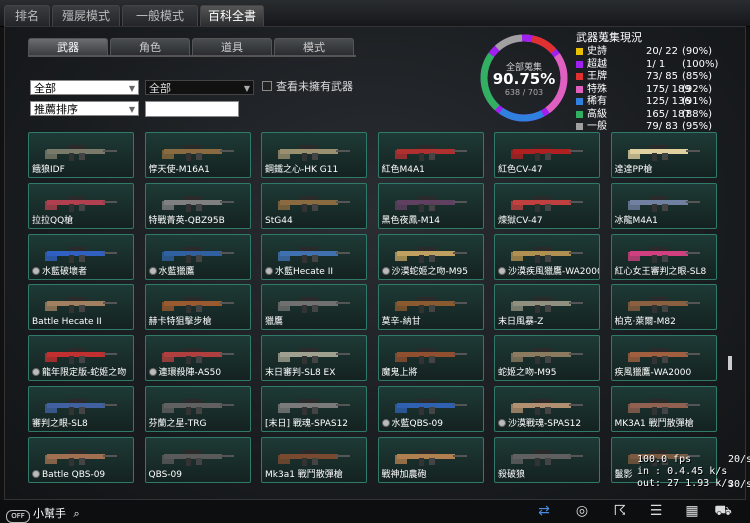 This screenshot has height=523, width=750. What do you see at coordinates (192, 109) in the screenshot?
I see `search-input` at bounding box center [192, 109].